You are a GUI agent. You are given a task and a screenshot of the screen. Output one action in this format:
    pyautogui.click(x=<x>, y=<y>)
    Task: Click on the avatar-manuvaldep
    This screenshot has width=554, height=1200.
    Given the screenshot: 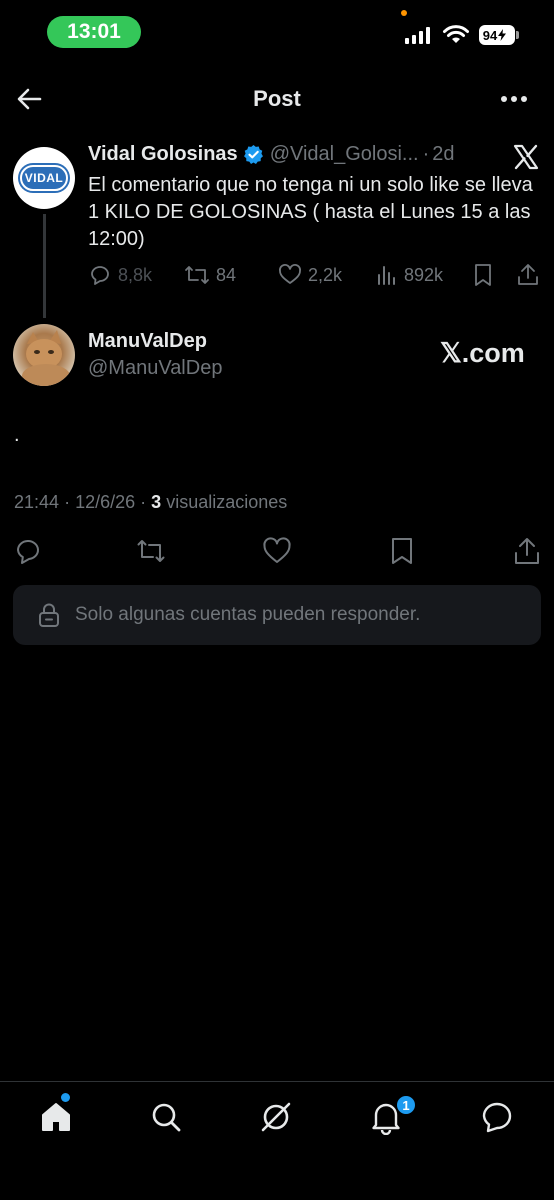 What is the action you would take?
    pyautogui.click(x=44, y=355)
    